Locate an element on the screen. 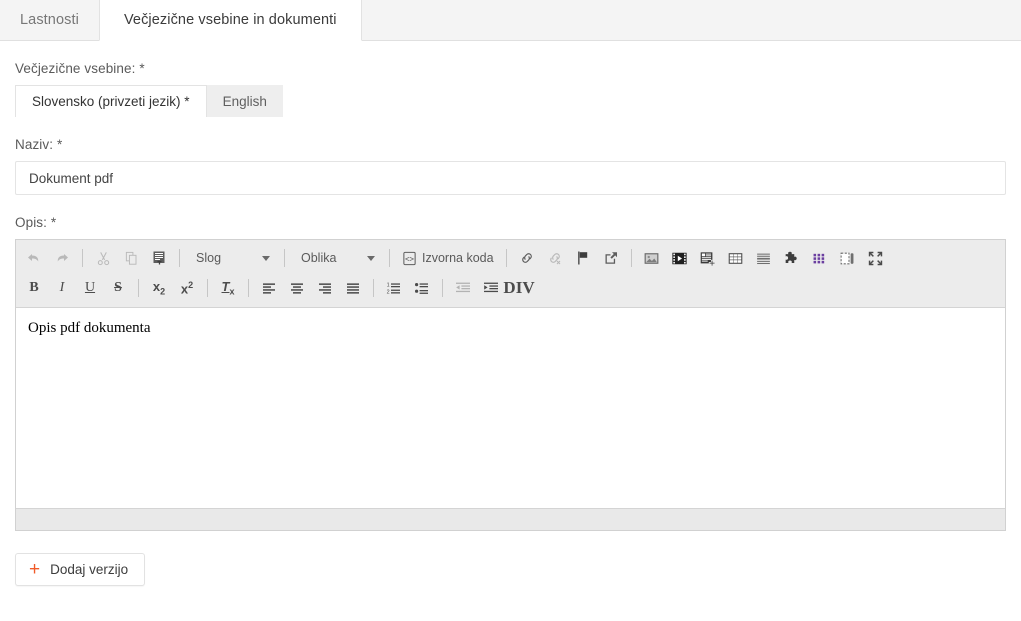  italic-button: I is located at coordinates (62, 288).